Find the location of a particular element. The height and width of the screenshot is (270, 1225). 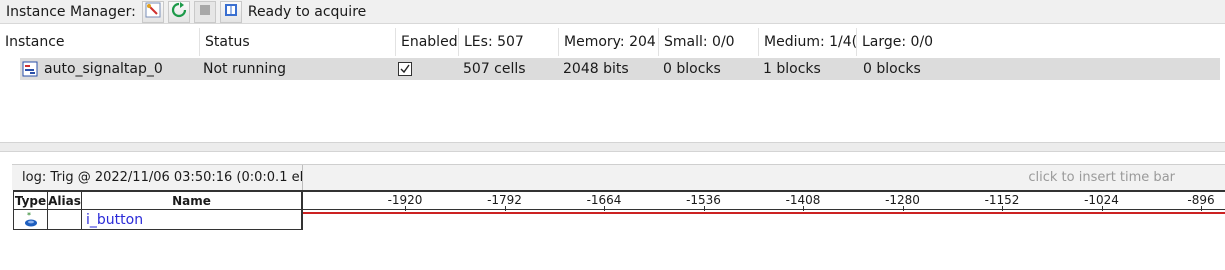

ruler-tick-label: -1152 is located at coordinates (1002, 200).